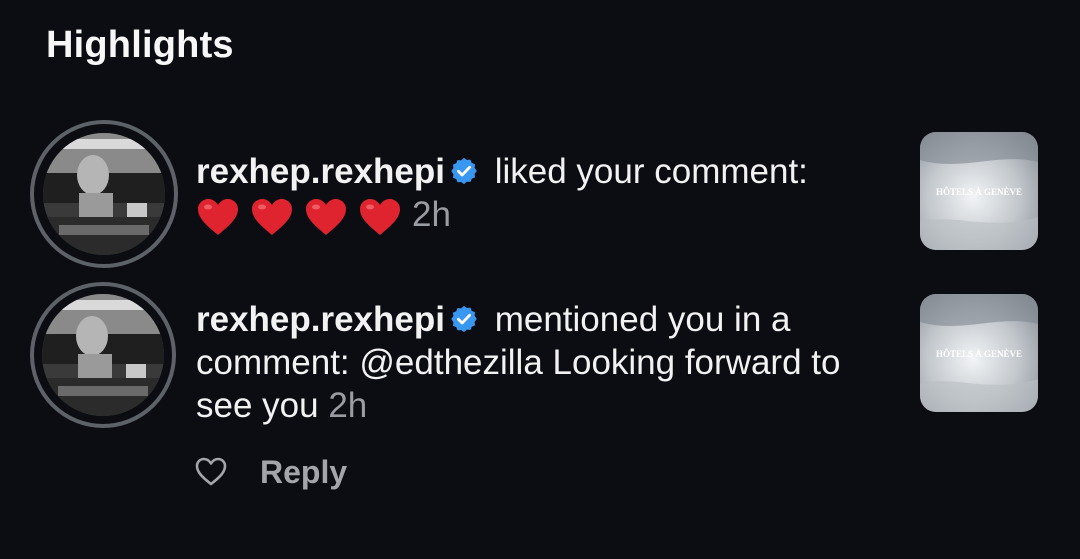 The height and width of the screenshot is (559, 1080). What do you see at coordinates (299, 217) in the screenshot?
I see `heart-emojis` at bounding box center [299, 217].